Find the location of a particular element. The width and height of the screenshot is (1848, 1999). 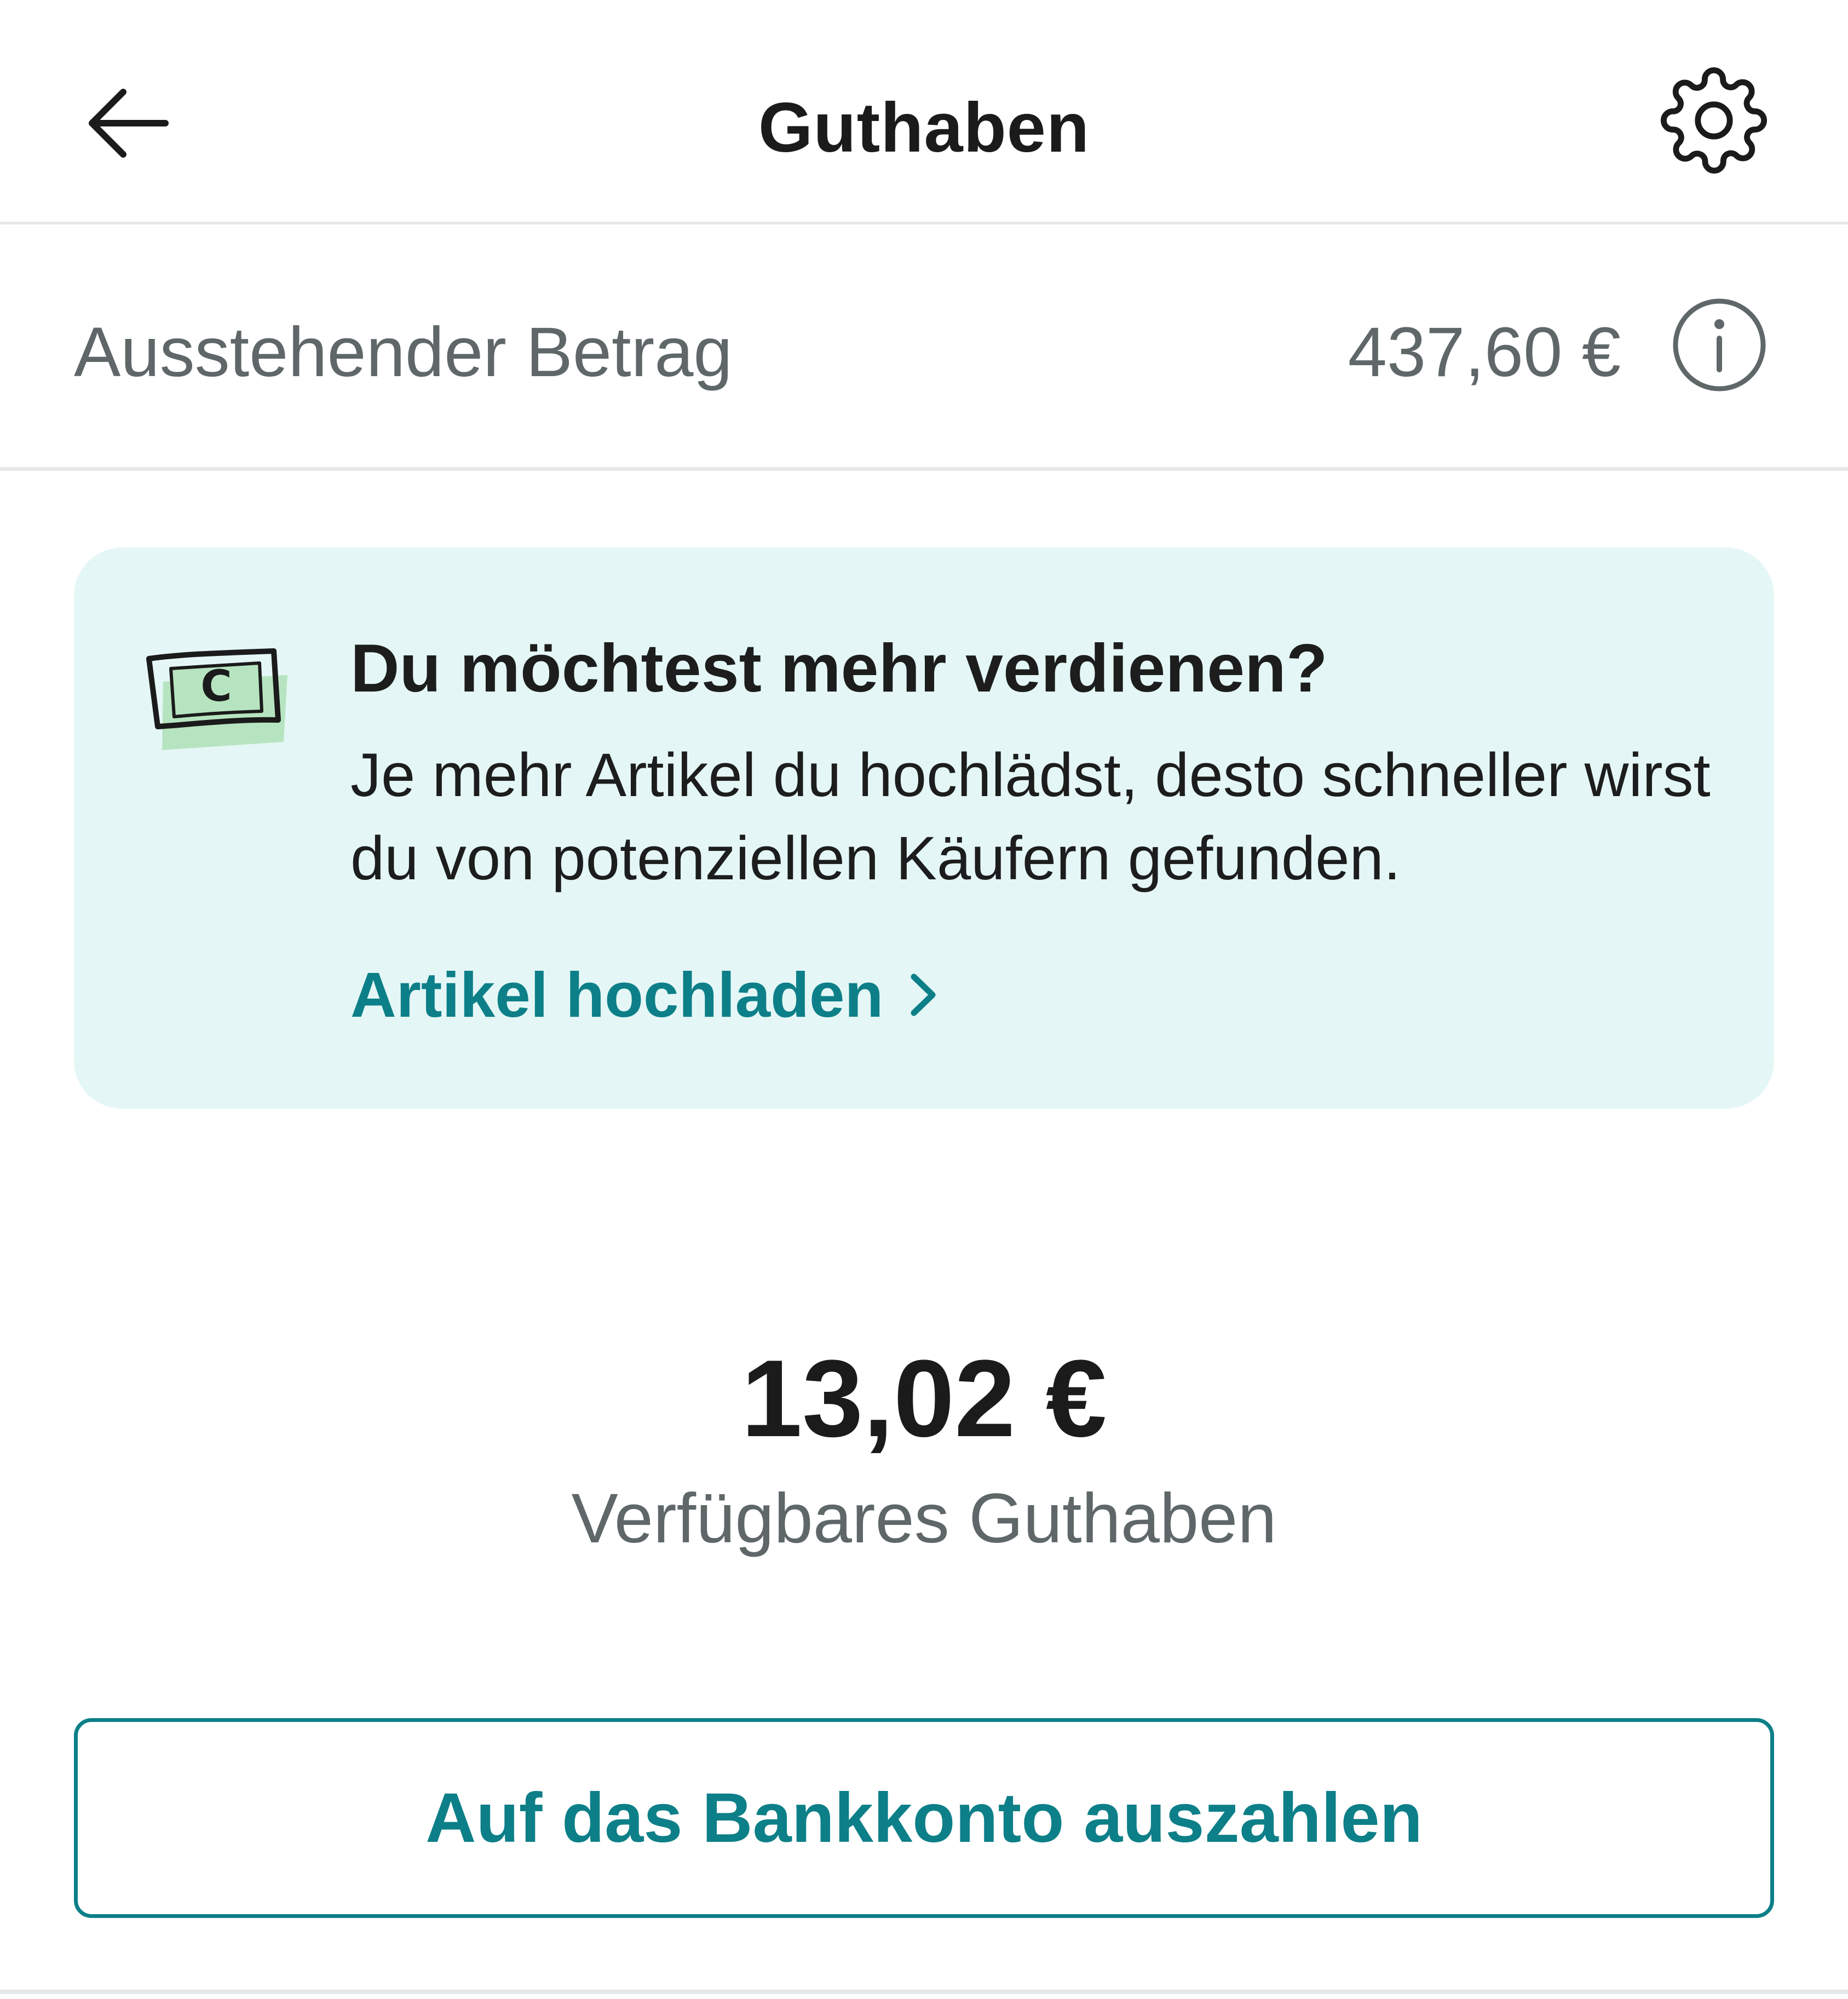

info-icon is located at coordinates (1720, 345).